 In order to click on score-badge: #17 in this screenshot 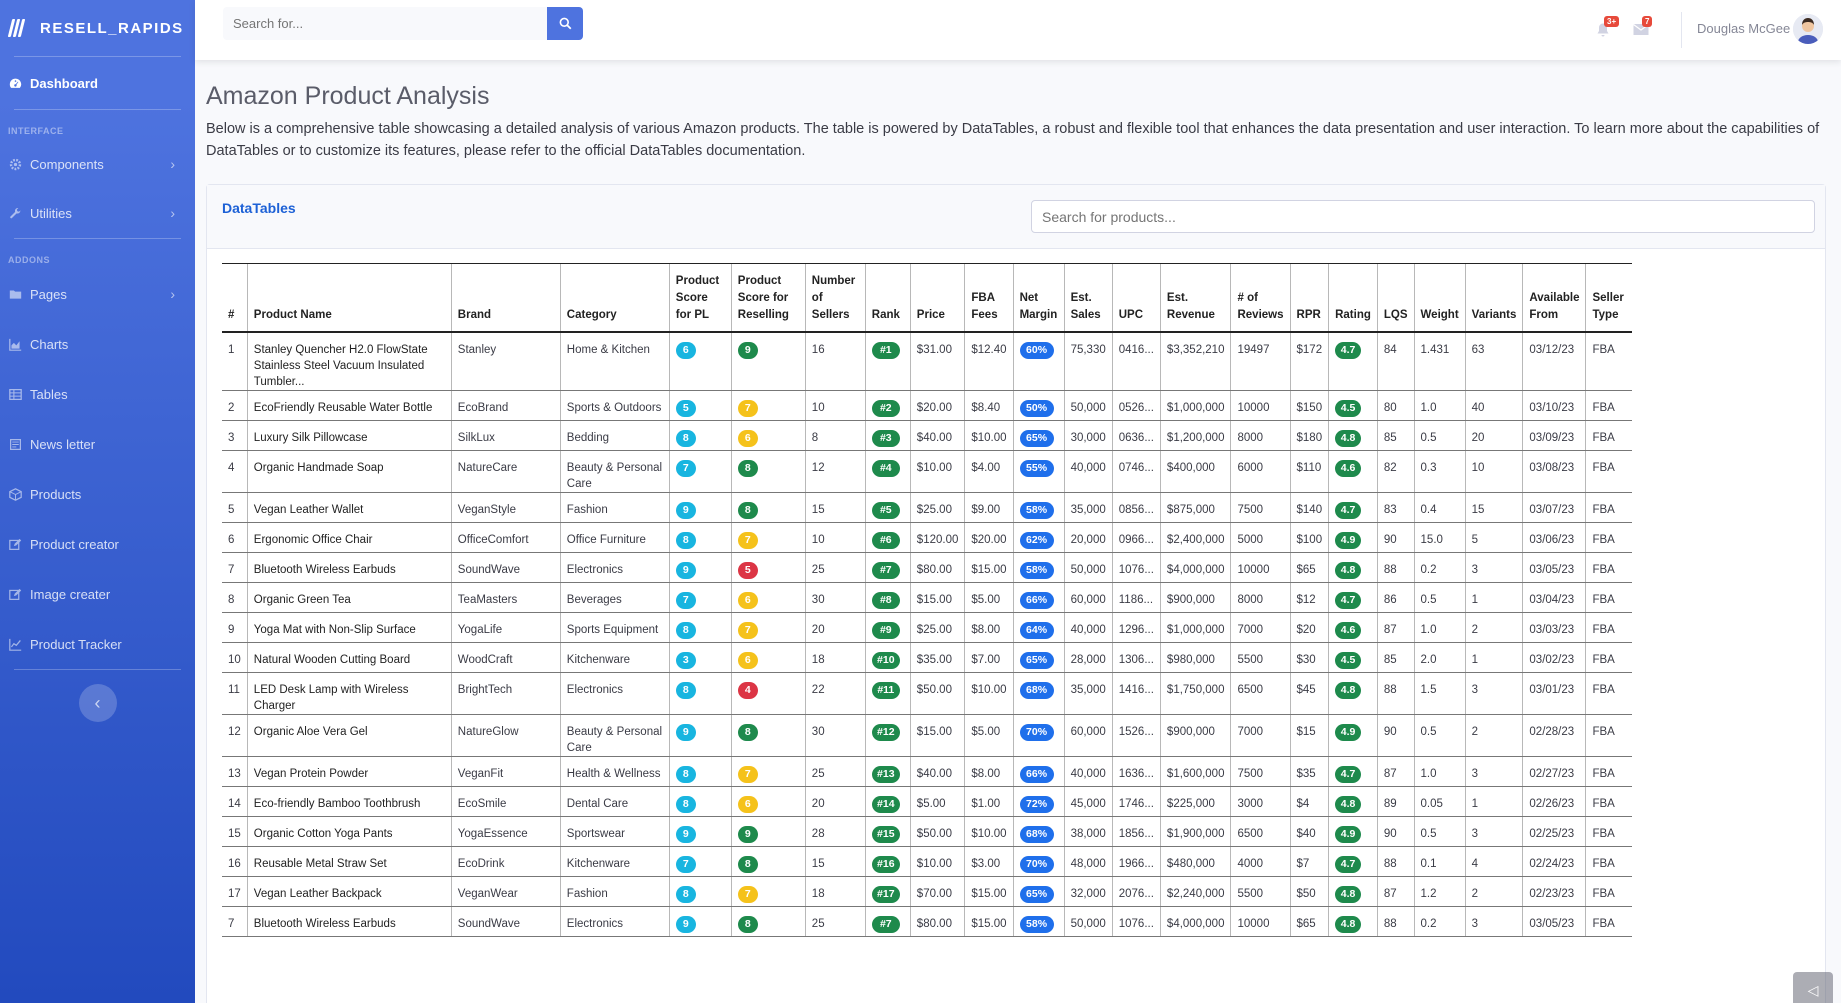, I will do `click(885, 894)`.